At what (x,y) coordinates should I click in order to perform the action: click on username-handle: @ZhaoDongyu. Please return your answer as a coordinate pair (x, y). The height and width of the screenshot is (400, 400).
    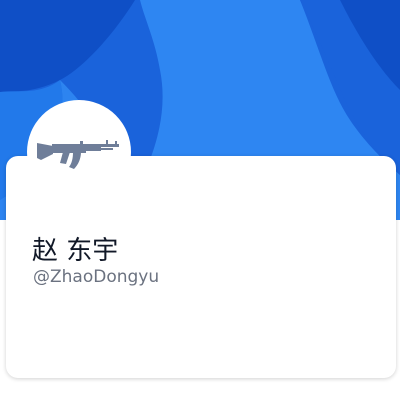
    Looking at the image, I should click on (96, 277).